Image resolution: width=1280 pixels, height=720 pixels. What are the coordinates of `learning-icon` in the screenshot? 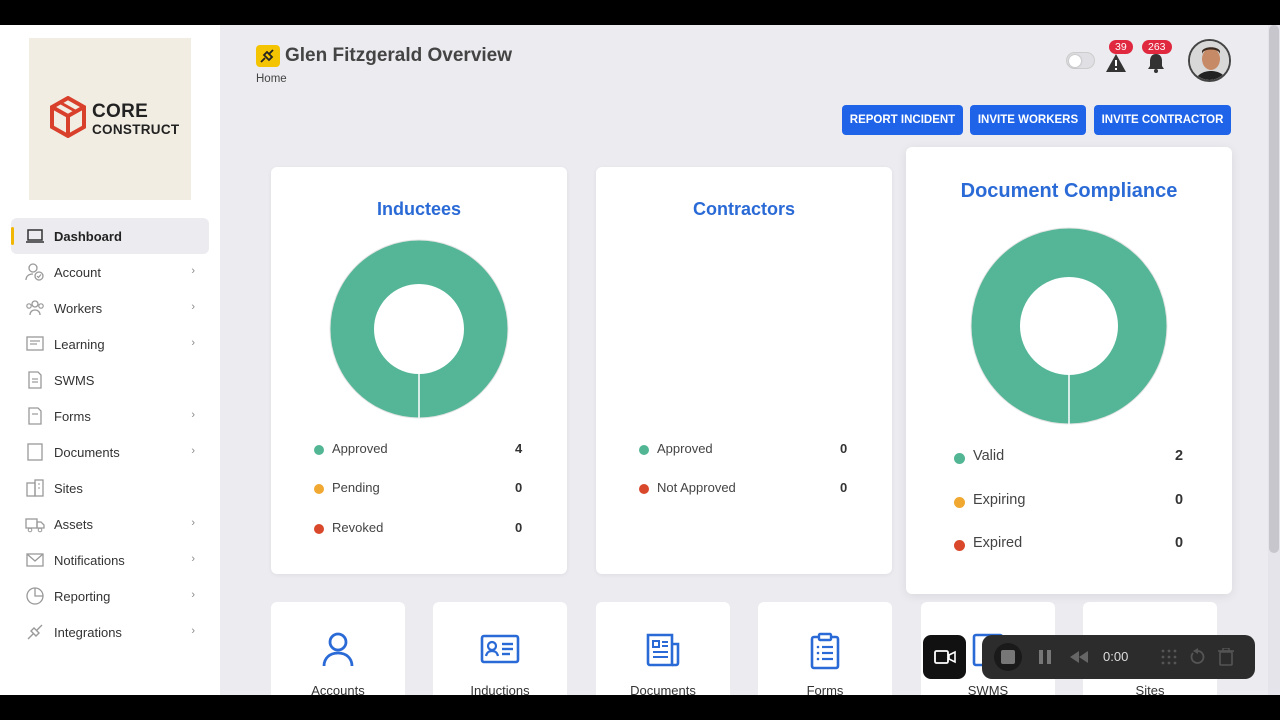 It's located at (35, 343).